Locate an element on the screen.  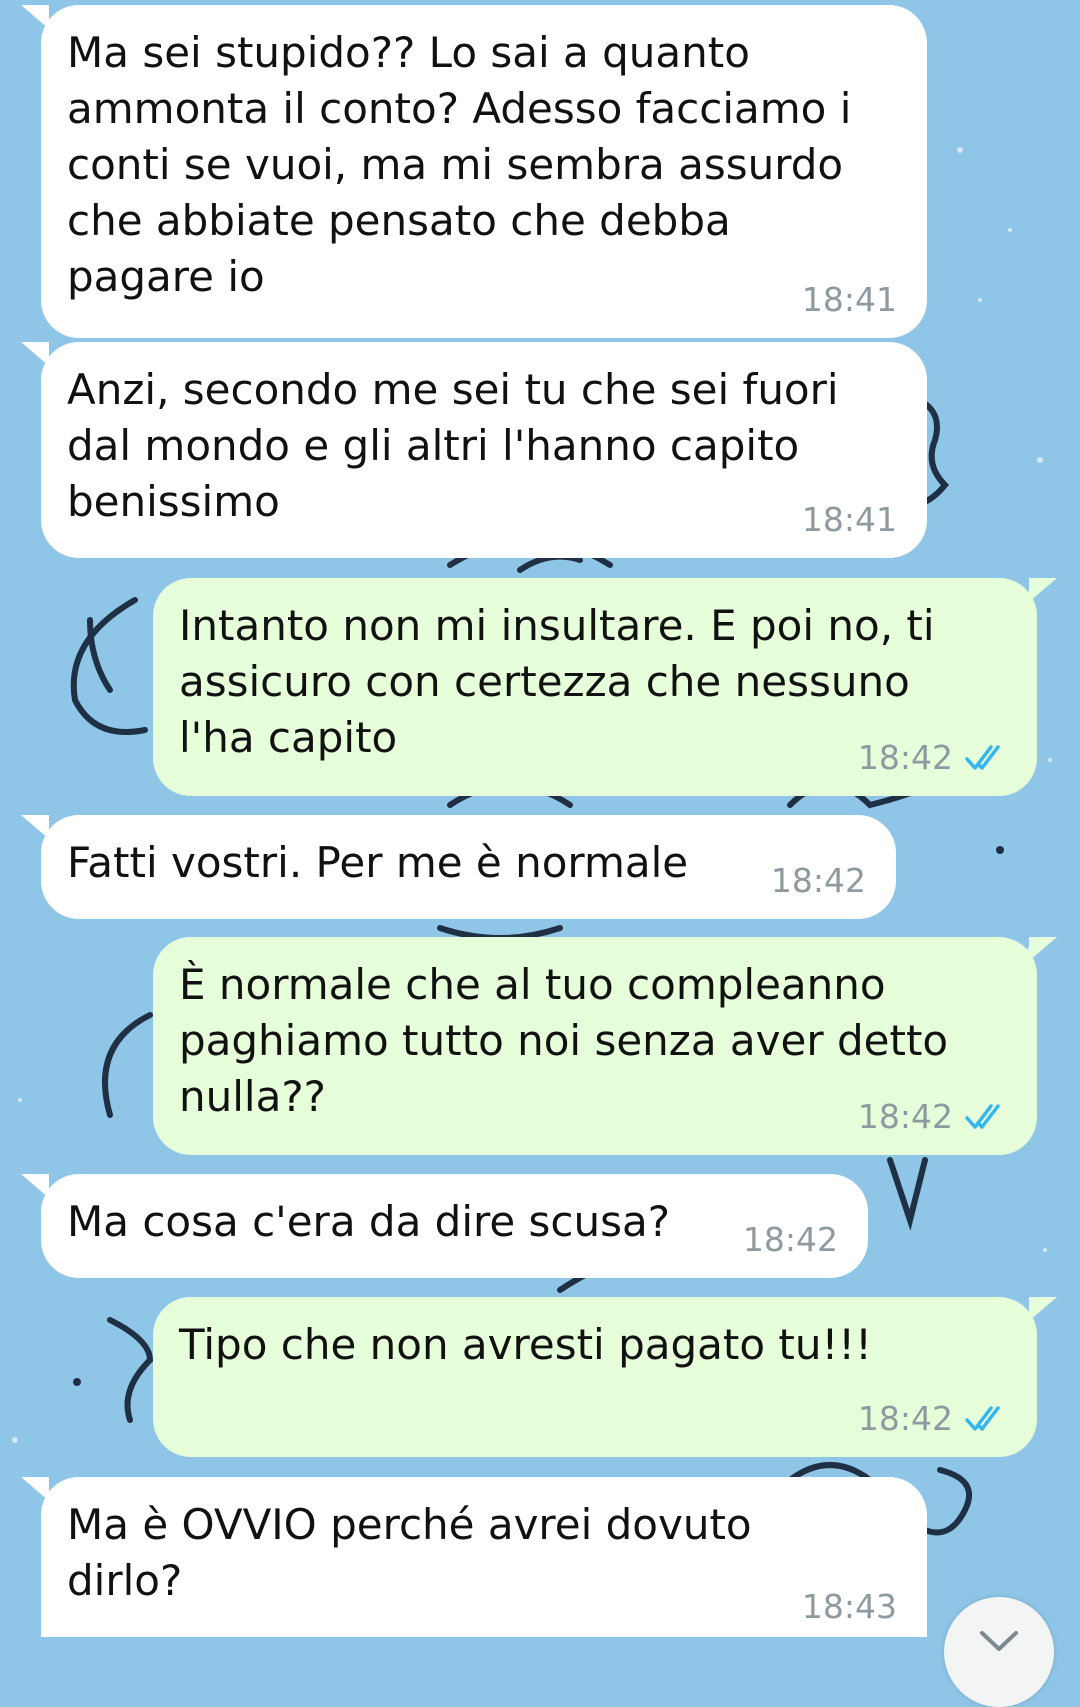
message-text: Ma è OVVIO perché avrei dovuto dirlo? is located at coordinates (409, 1552).